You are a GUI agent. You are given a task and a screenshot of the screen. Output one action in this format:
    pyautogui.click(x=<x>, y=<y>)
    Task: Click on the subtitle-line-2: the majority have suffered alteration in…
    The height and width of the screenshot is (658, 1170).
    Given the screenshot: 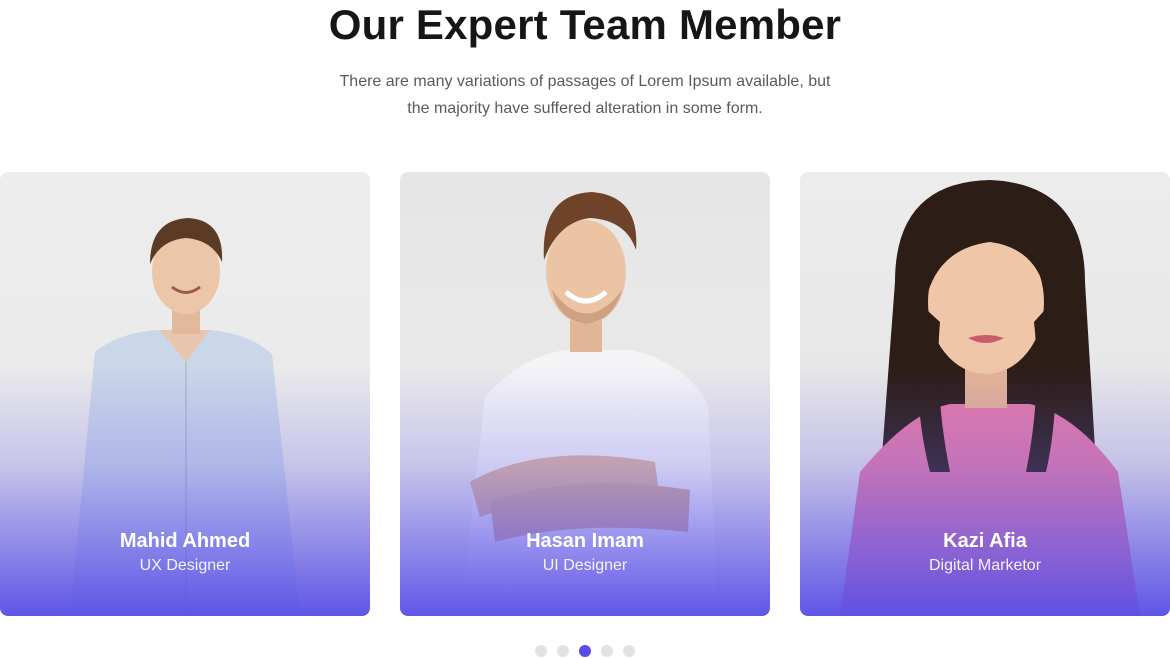 What is the action you would take?
    pyautogui.click(x=585, y=108)
    